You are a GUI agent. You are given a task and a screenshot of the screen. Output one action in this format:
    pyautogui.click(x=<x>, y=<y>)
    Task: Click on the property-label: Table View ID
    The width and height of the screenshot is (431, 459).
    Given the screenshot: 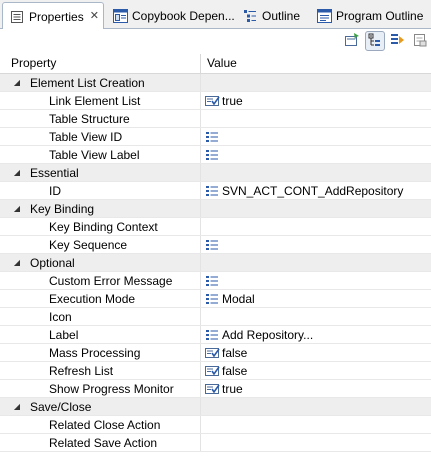 What is the action you would take?
    pyautogui.click(x=86, y=136)
    